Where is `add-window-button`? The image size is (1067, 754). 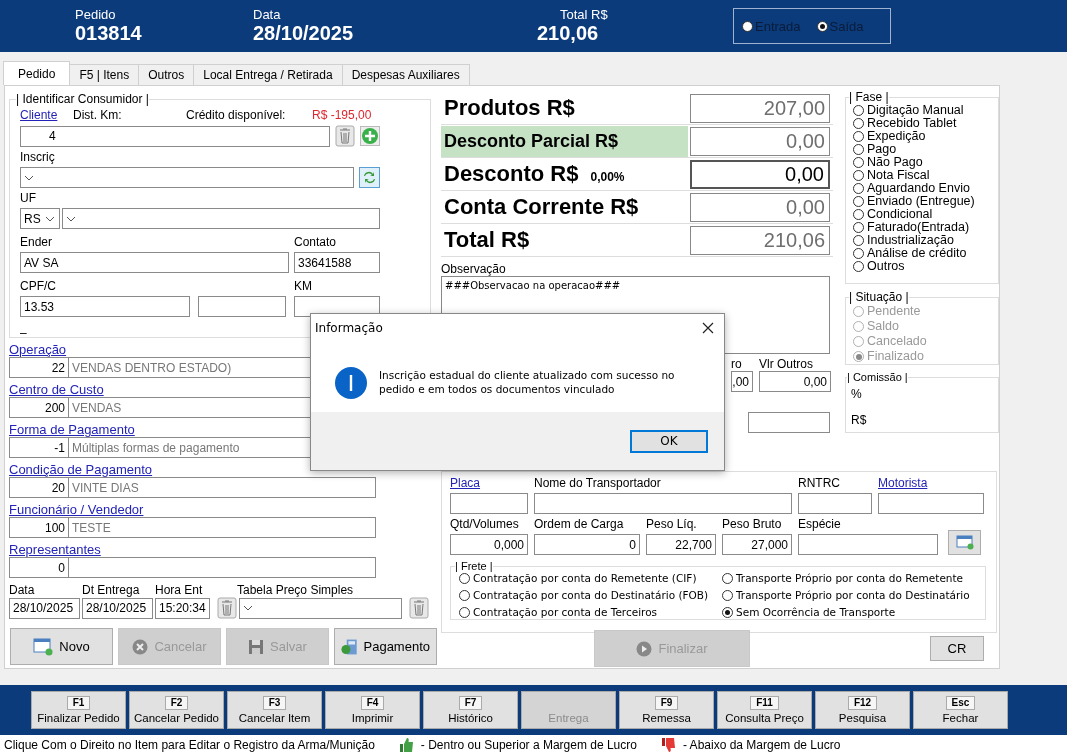
add-window-button is located at coordinates (964, 542).